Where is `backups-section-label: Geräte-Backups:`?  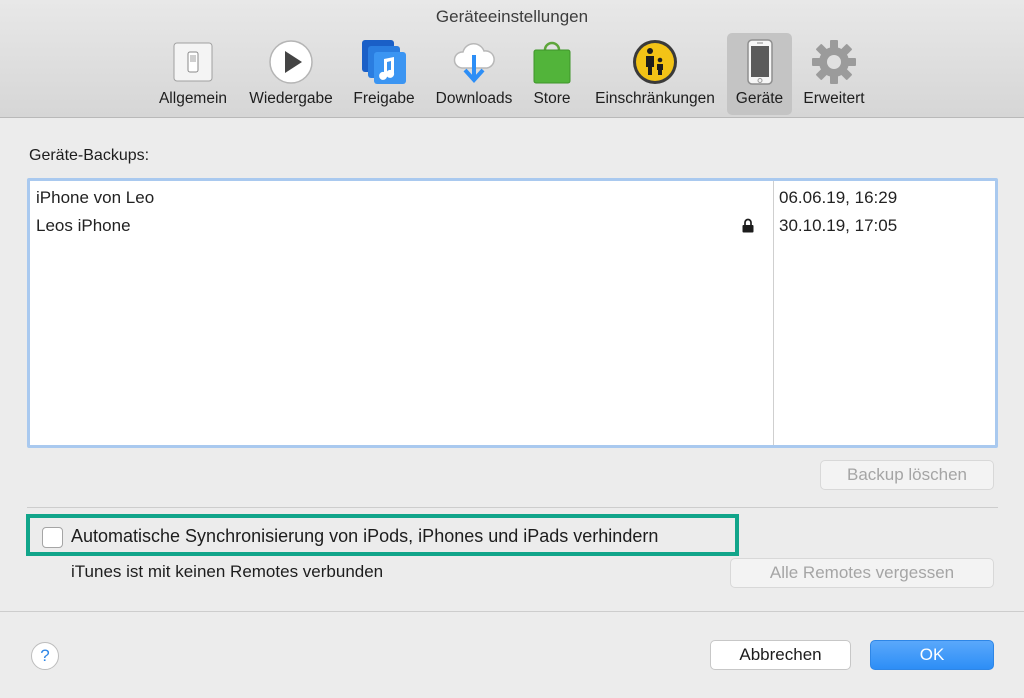
backups-section-label: Geräte-Backups: is located at coordinates (89, 155).